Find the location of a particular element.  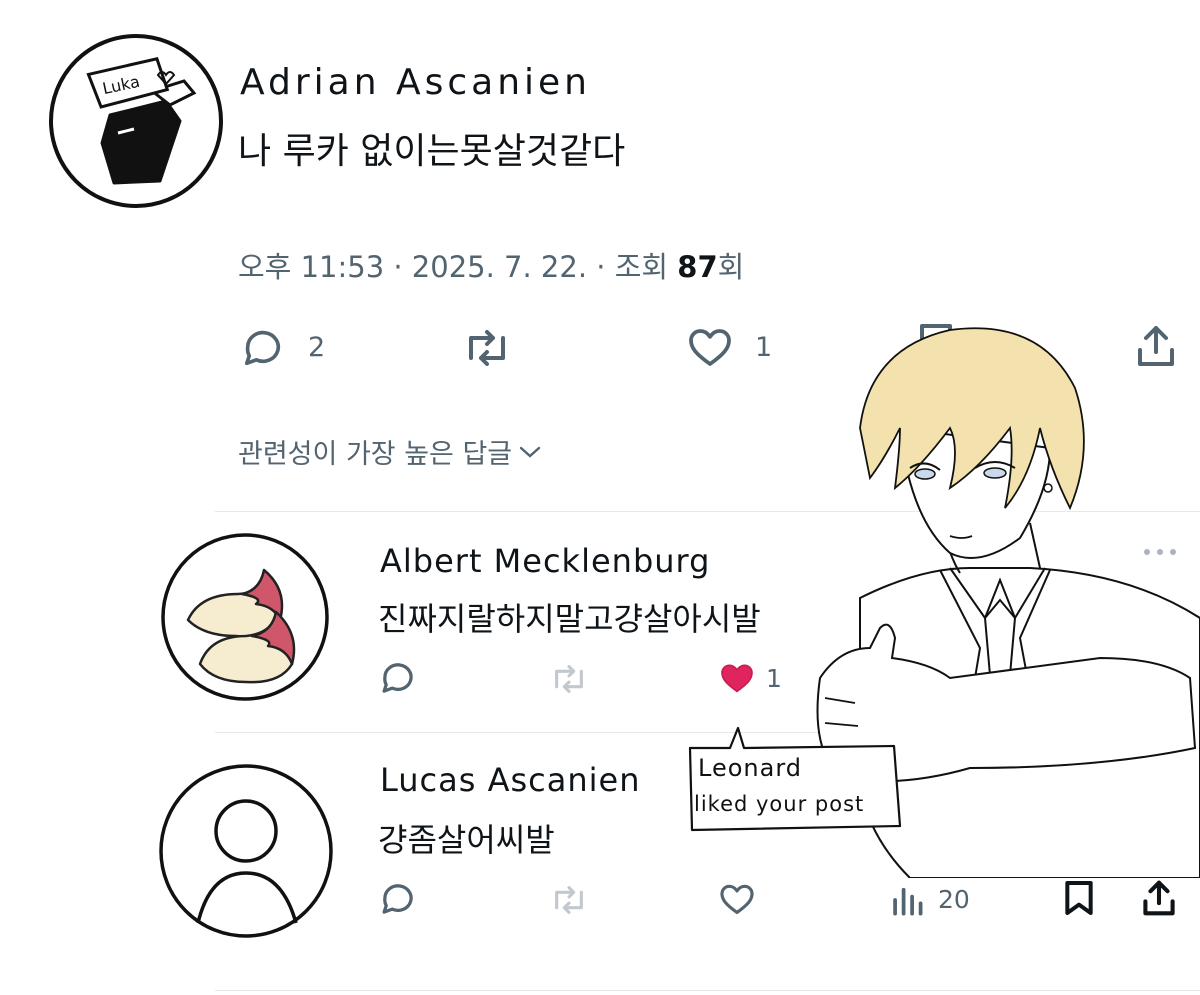

reply-1-reply-button is located at coordinates (398, 678).